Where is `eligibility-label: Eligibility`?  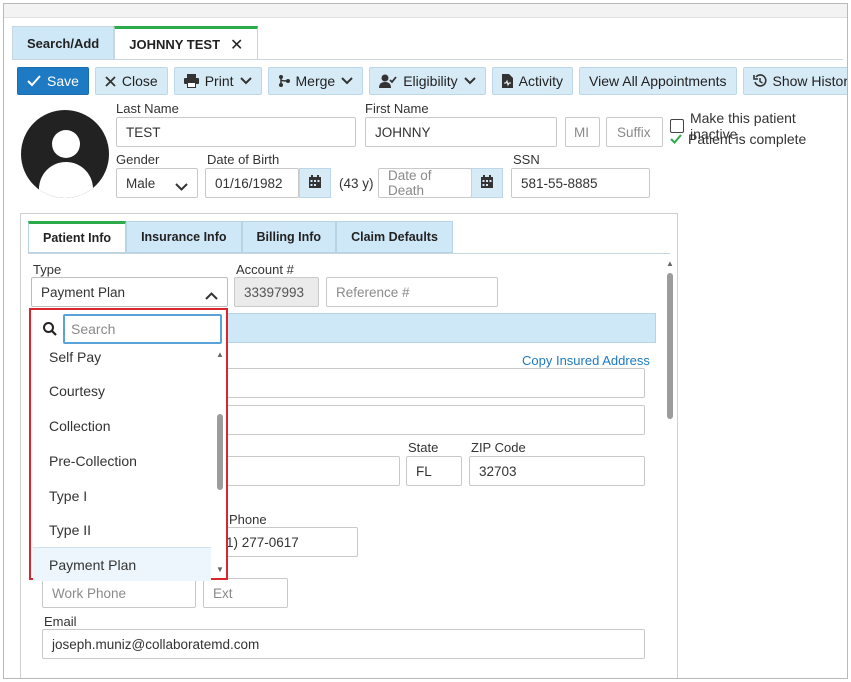 eligibility-label: Eligibility is located at coordinates (430, 81).